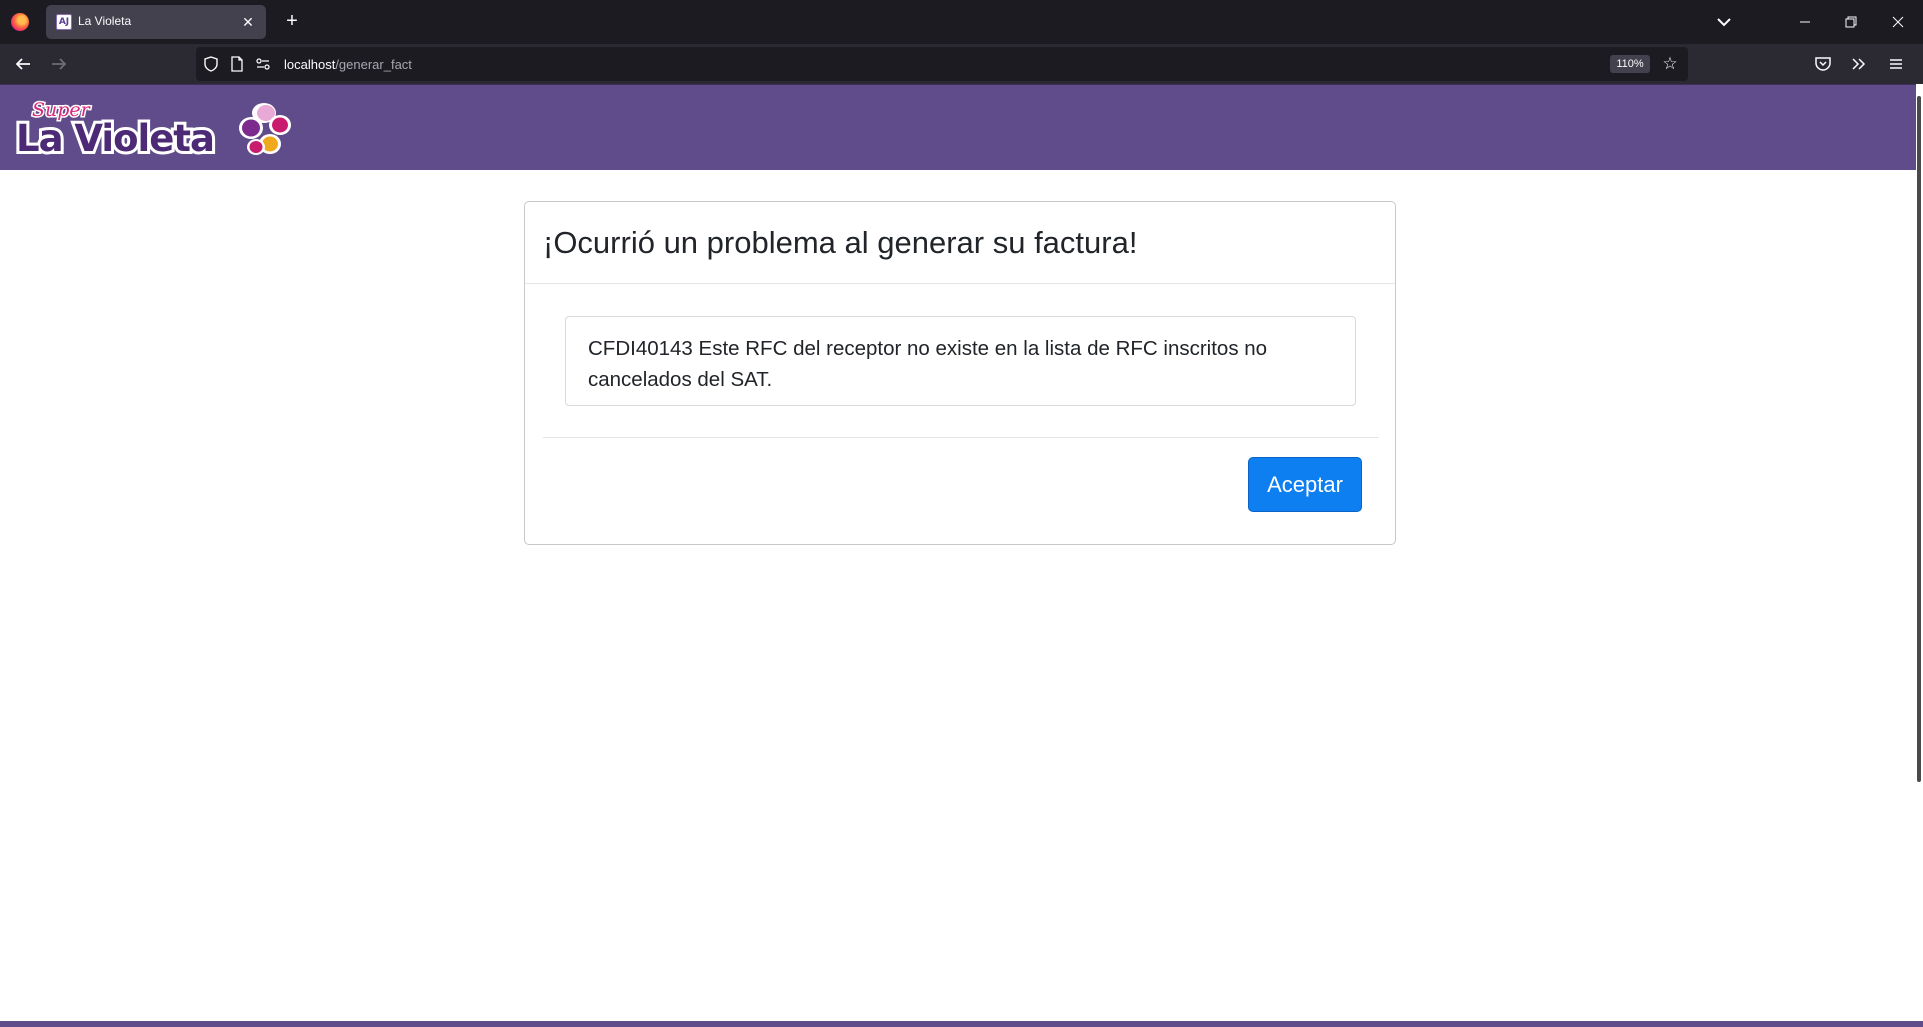  Describe the element at coordinates (1850, 22) in the screenshot. I see `restore-window-icon` at that location.